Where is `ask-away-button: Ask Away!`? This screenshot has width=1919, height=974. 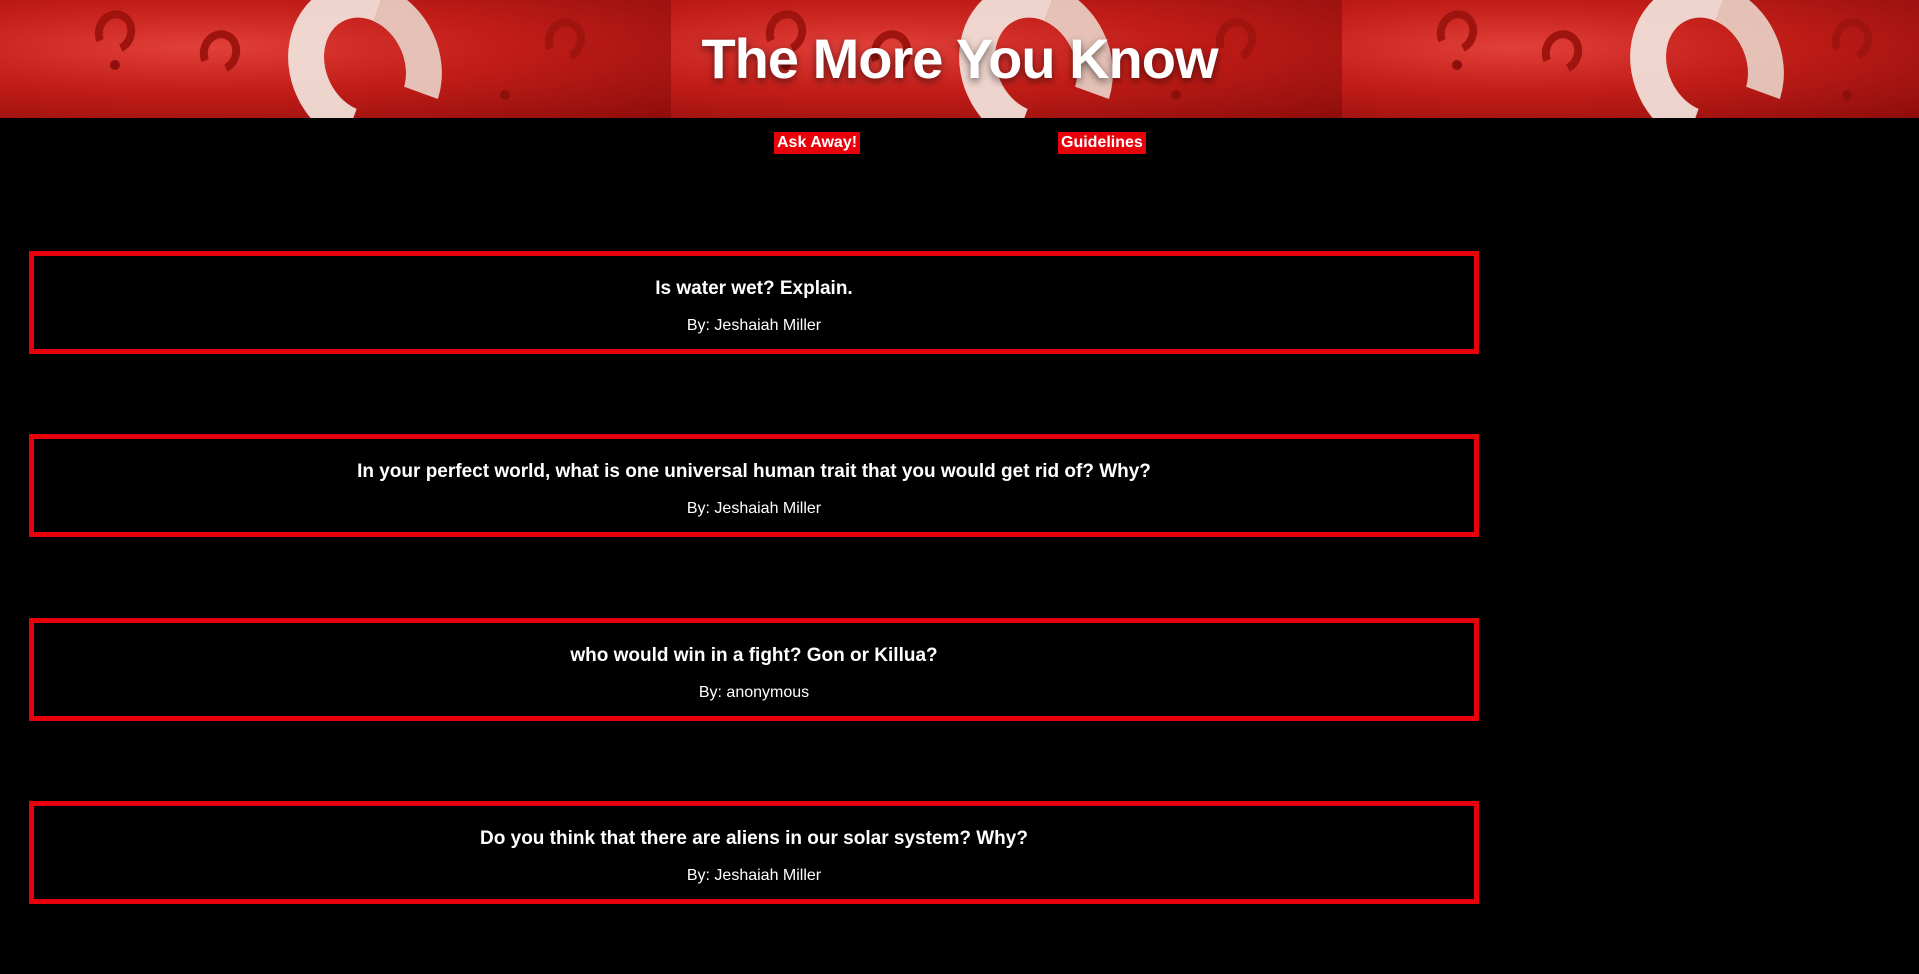
ask-away-button: Ask Away! is located at coordinates (817, 143).